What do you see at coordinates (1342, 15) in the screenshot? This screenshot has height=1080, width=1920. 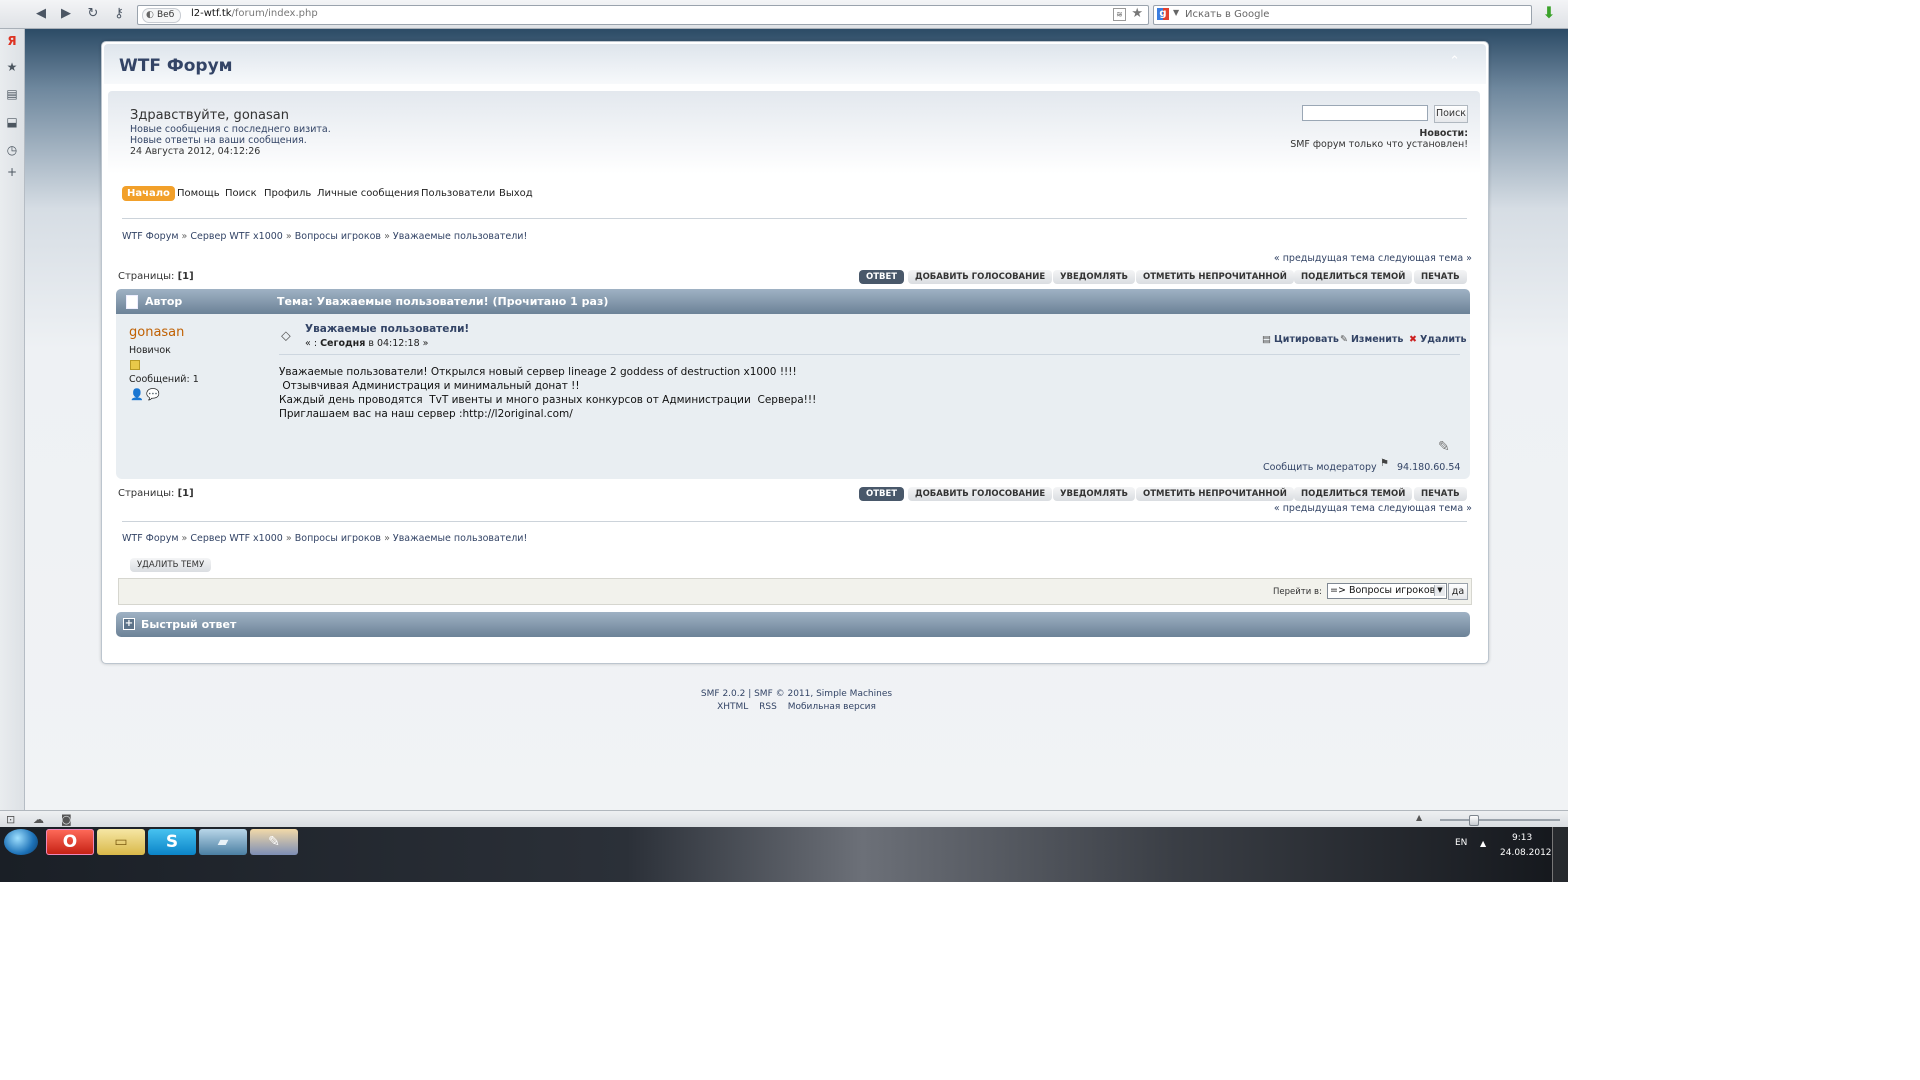 I see `google-search-field: g ▼ Искать в Google` at bounding box center [1342, 15].